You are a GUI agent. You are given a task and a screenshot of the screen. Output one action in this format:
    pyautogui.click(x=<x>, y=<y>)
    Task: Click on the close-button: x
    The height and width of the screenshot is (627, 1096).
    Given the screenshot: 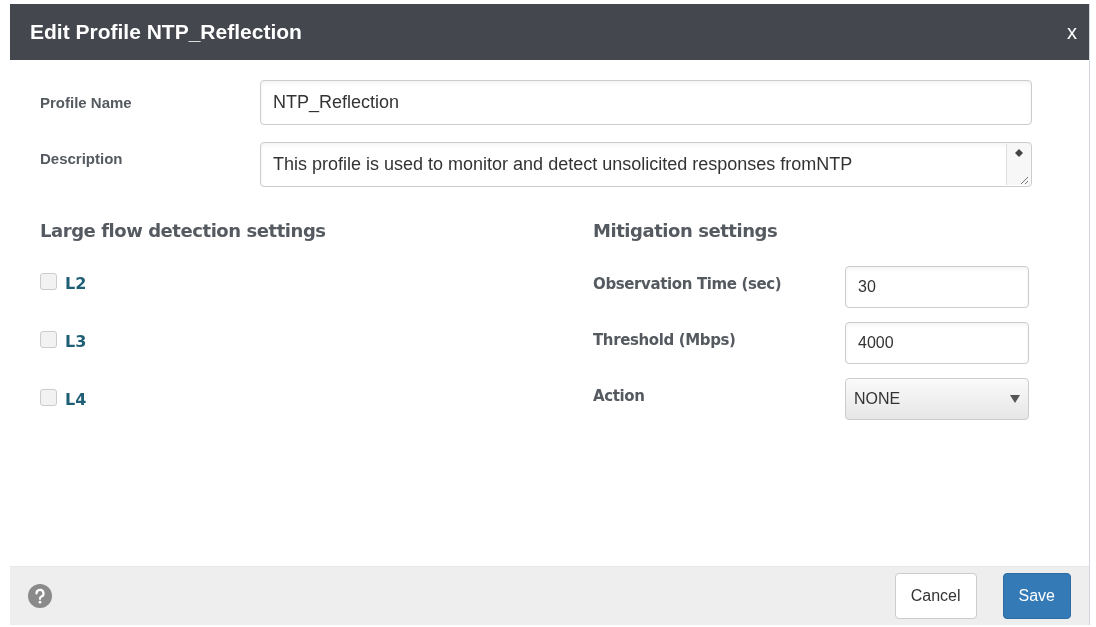 What is the action you would take?
    pyautogui.click(x=1072, y=32)
    